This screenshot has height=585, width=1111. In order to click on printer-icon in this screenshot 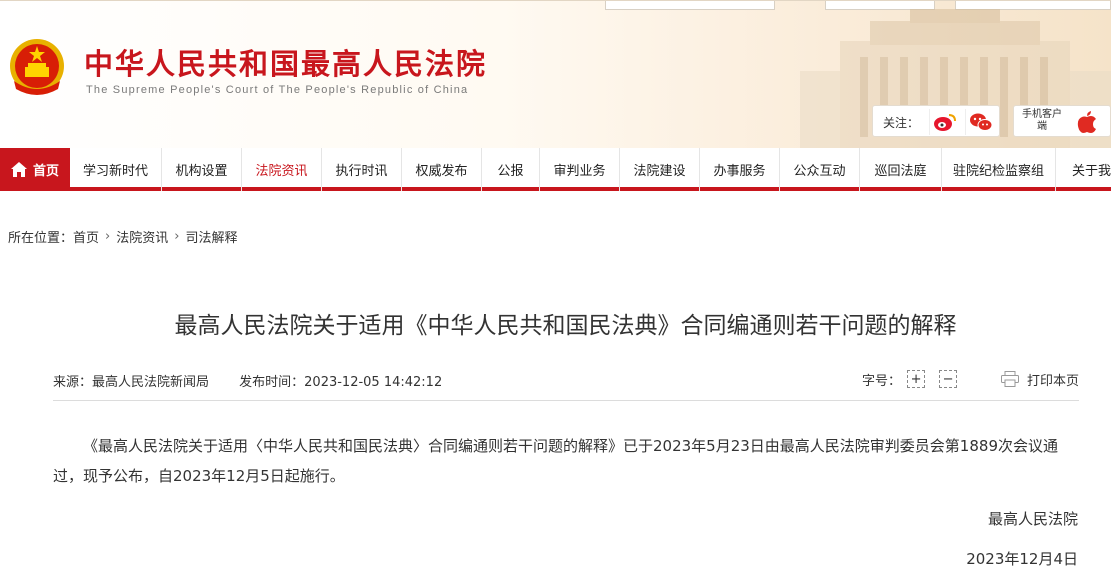, I will do `click(1010, 379)`.